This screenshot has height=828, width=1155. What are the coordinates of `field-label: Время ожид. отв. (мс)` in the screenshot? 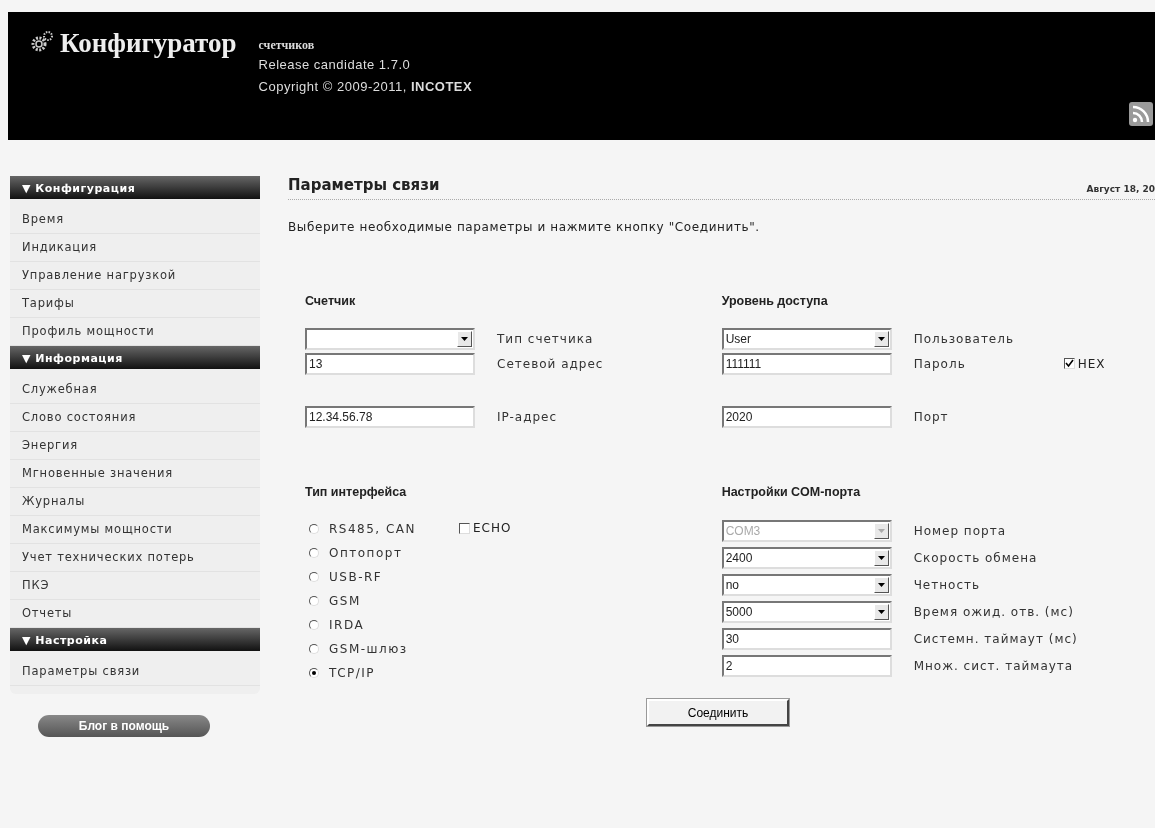 It's located at (993, 611).